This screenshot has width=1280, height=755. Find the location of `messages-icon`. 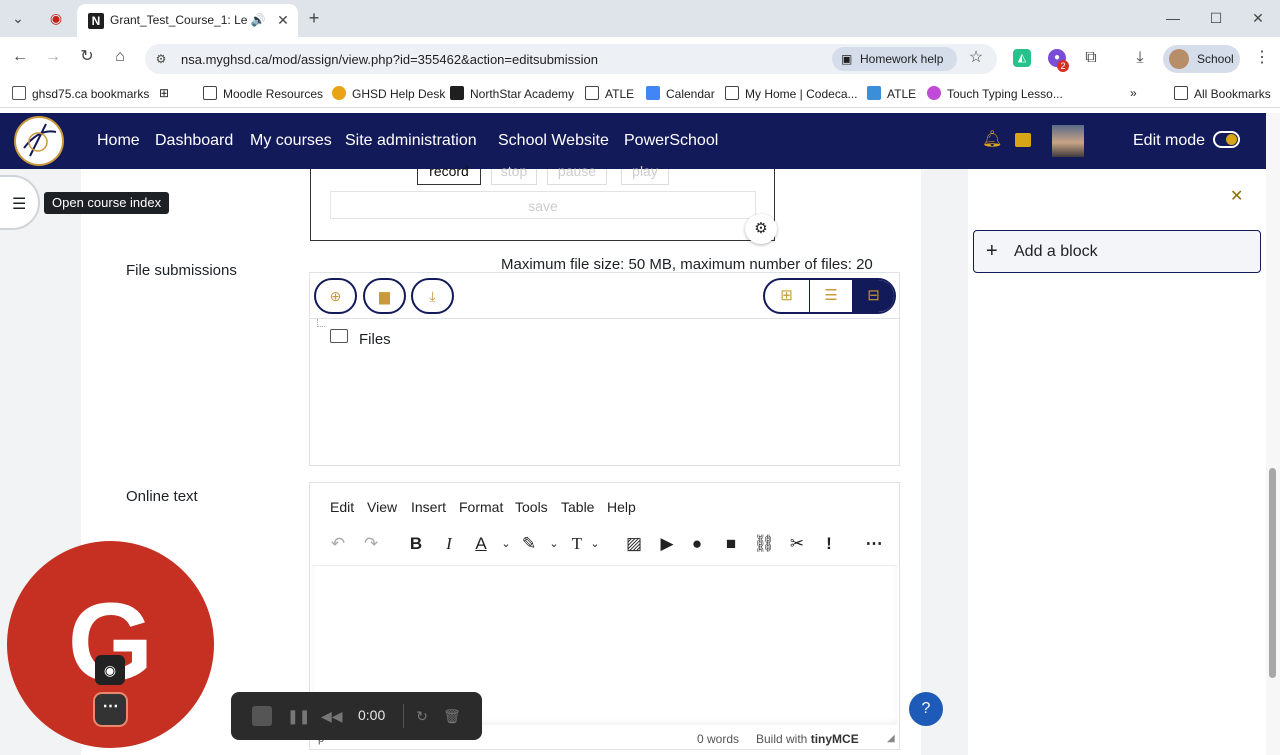

messages-icon is located at coordinates (1023, 140).